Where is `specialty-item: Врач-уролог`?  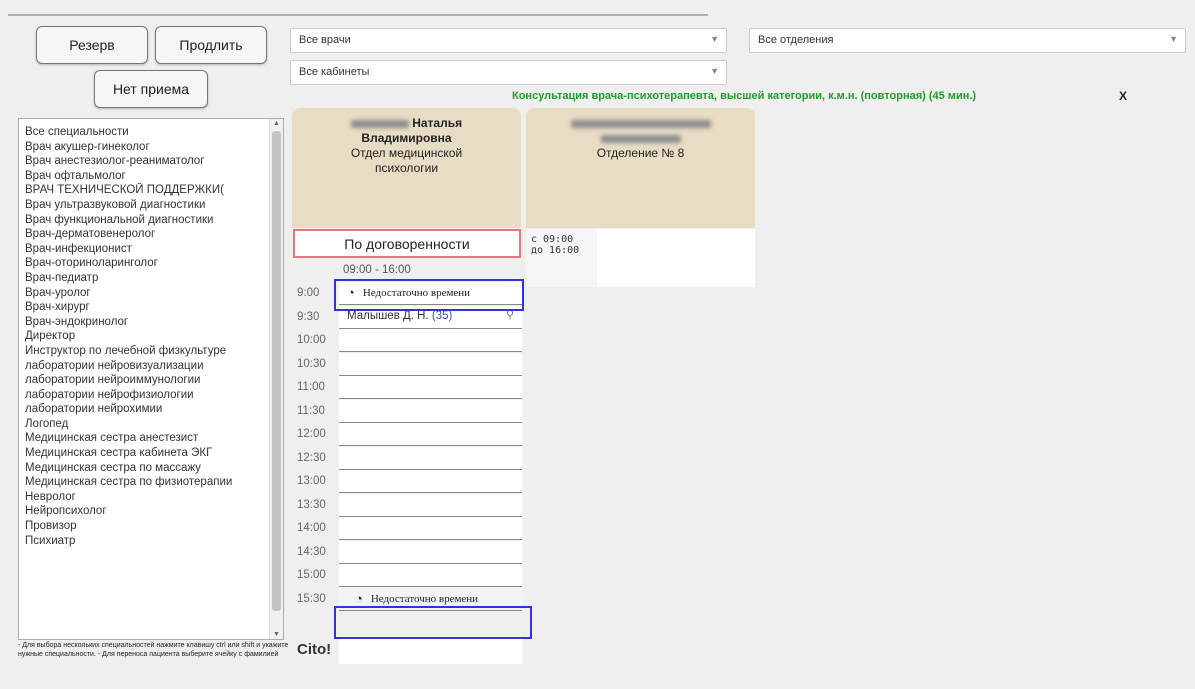 specialty-item: Врач-уролог is located at coordinates (149, 293).